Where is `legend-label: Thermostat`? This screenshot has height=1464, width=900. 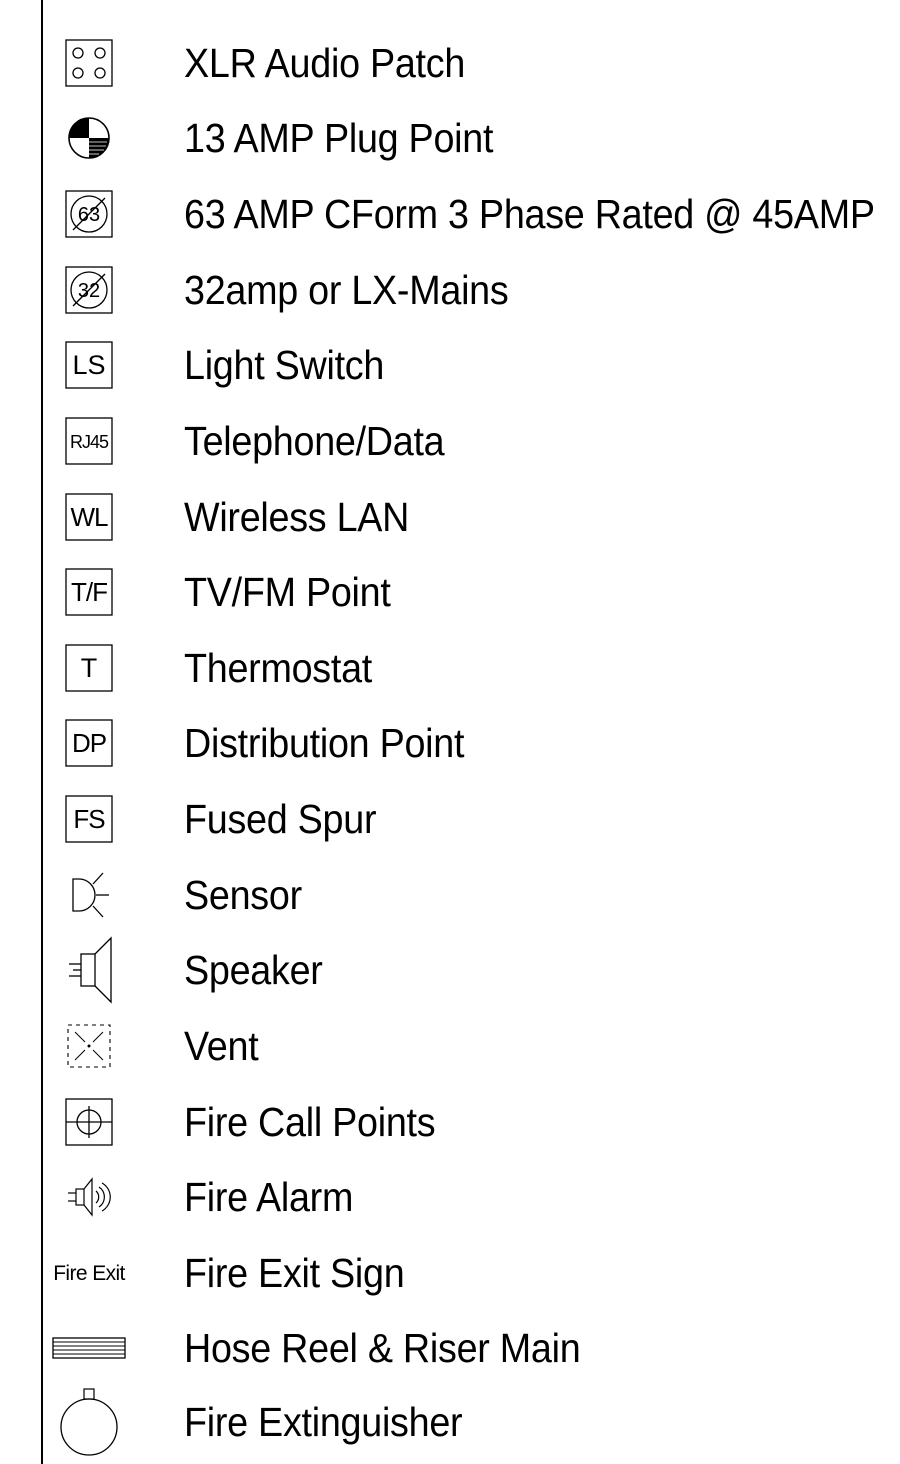 legend-label: Thermostat is located at coordinates (278, 668).